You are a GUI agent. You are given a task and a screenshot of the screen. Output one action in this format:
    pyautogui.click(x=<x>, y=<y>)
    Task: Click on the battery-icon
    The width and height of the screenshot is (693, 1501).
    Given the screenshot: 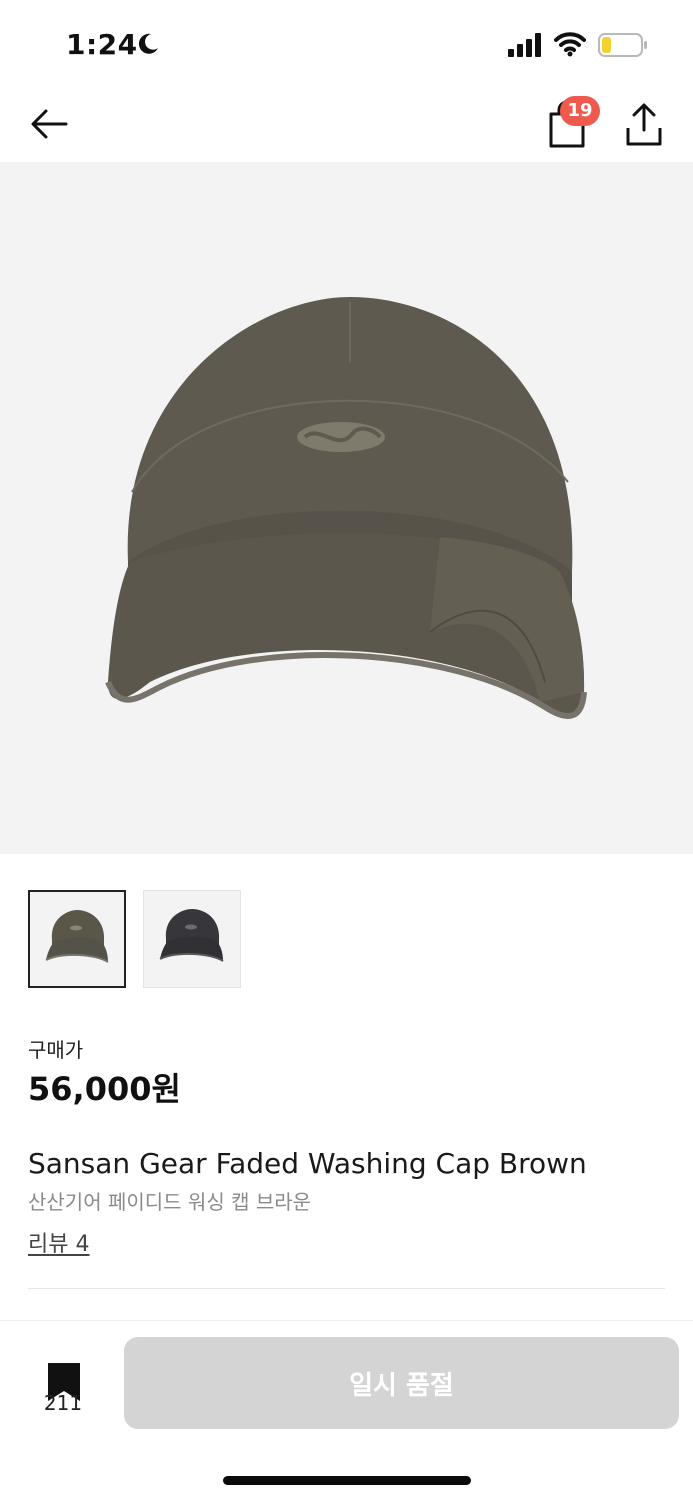 What is the action you would take?
    pyautogui.click(x=622, y=45)
    